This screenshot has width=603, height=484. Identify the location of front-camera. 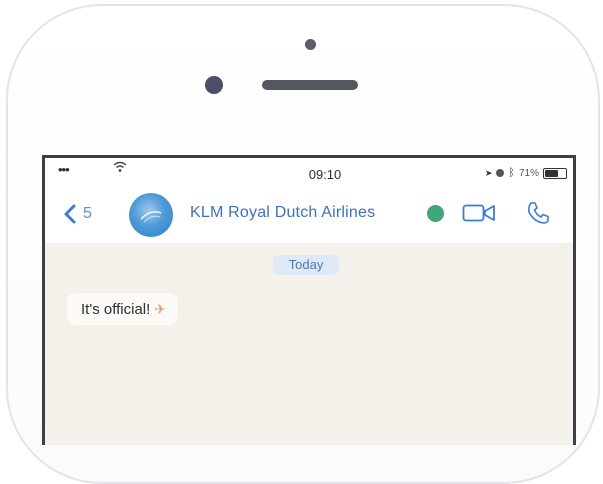
(214, 85).